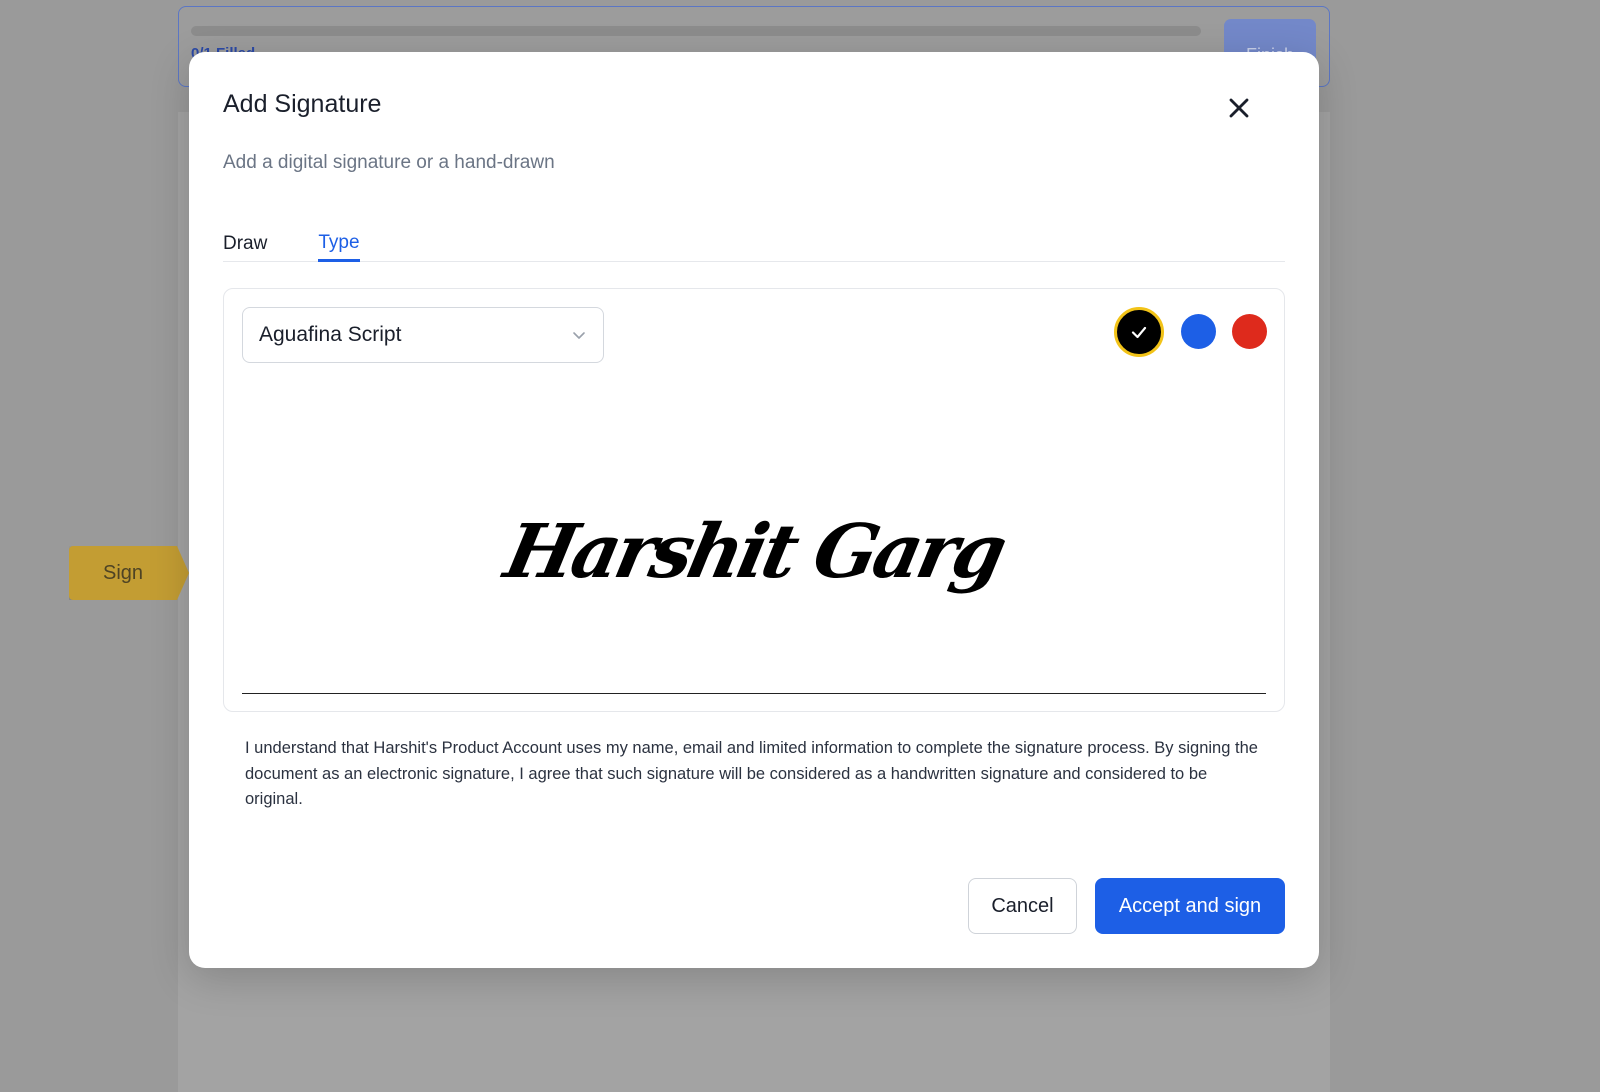 This screenshot has width=1600, height=1092. What do you see at coordinates (696, 31) in the screenshot?
I see `progress-bar` at bounding box center [696, 31].